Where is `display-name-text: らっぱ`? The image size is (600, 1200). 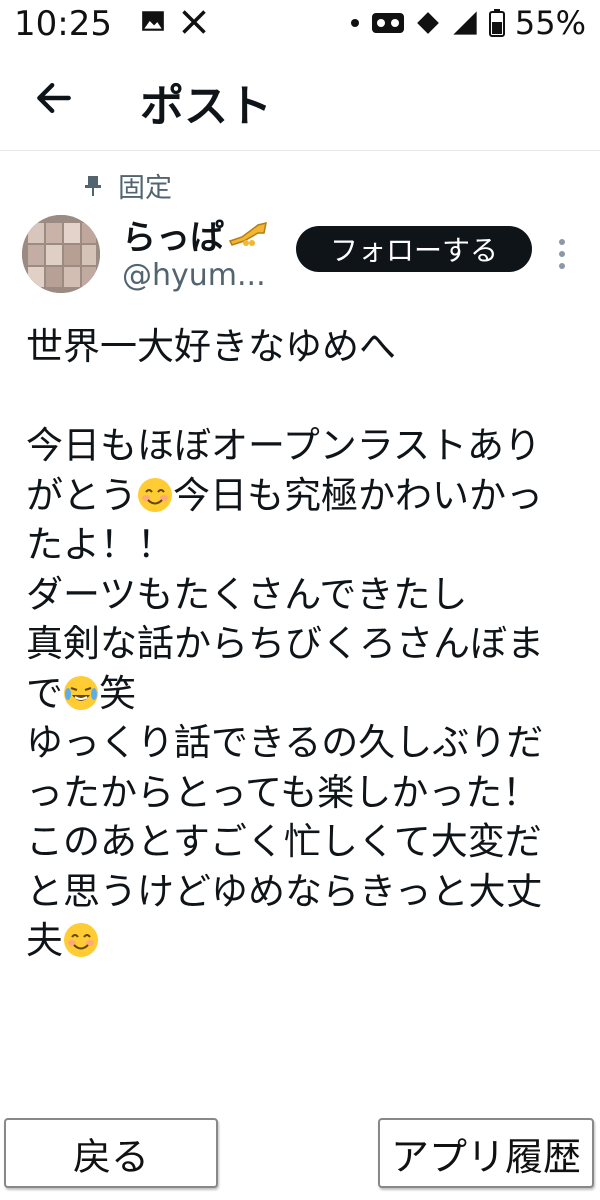
display-name-text: らっぱ is located at coordinates (173, 238).